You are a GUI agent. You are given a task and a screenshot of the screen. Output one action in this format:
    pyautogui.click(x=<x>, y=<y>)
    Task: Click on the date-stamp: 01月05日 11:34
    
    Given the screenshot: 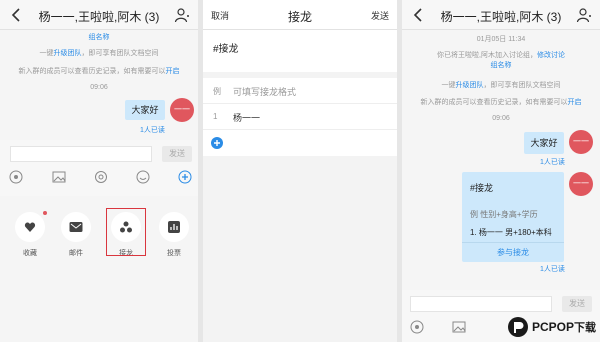 What is the action you would take?
    pyautogui.click(x=501, y=39)
    